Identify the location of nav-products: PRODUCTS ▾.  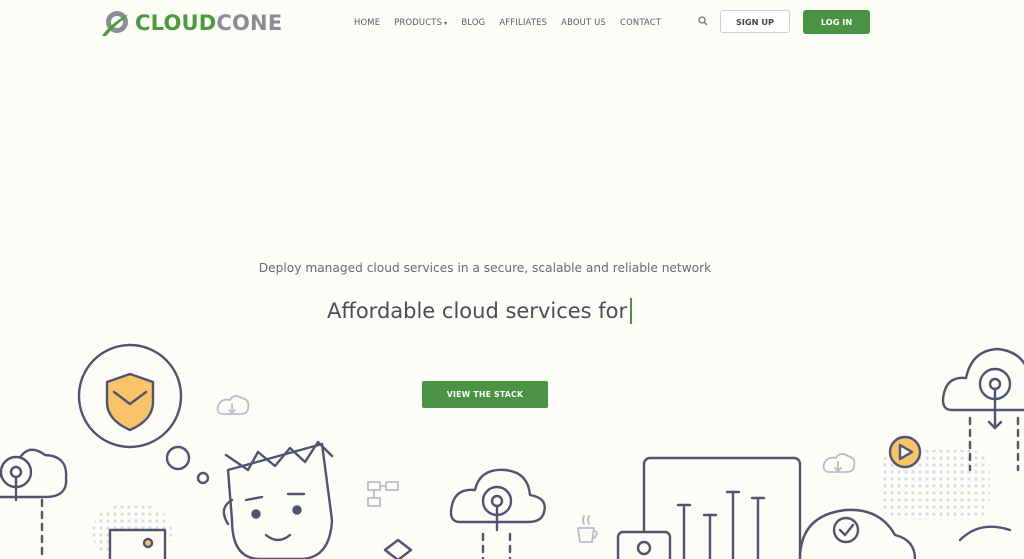
(420, 22).